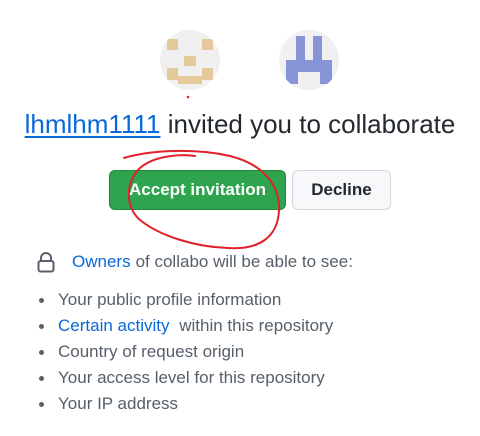 This screenshot has width=480, height=436. Describe the element at coordinates (197, 190) in the screenshot. I see `accept-invitation-button: Accept invitation` at that location.